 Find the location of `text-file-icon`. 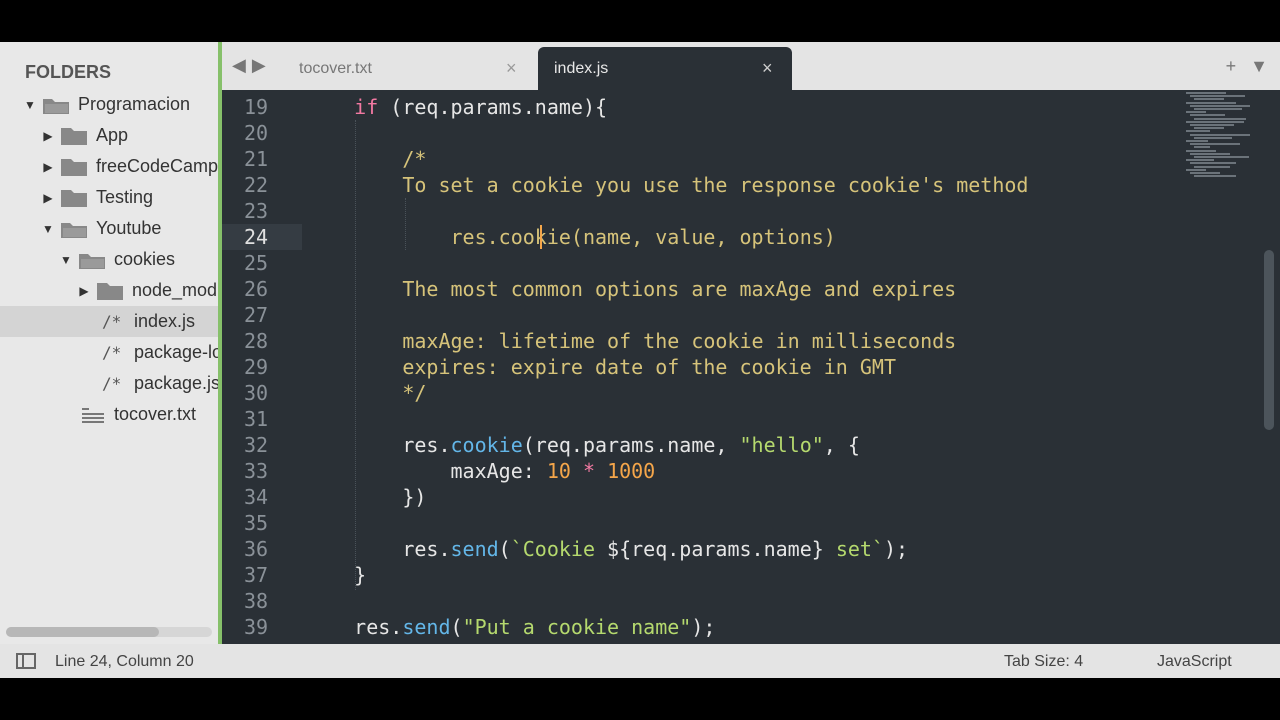

text-file-icon is located at coordinates (94, 415).